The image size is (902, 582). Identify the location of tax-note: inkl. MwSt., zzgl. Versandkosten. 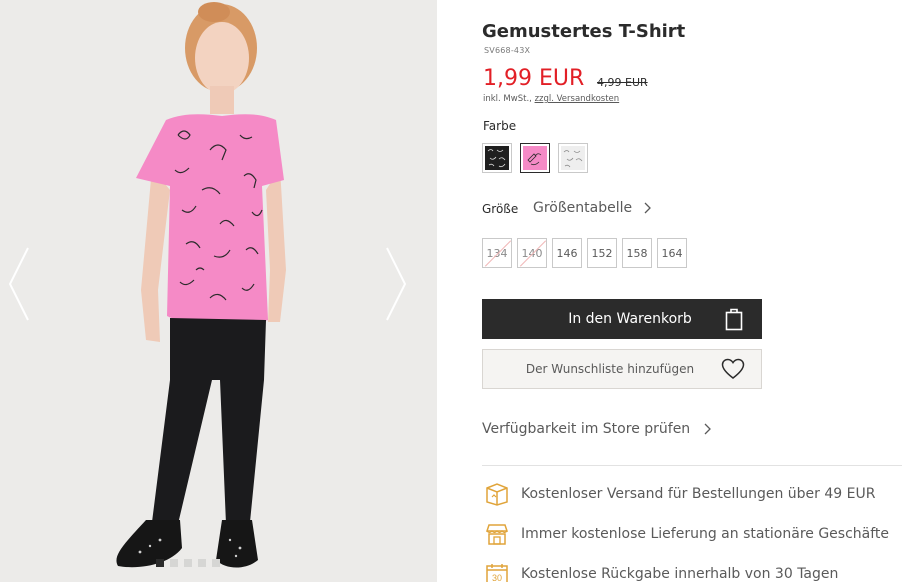
(551, 99).